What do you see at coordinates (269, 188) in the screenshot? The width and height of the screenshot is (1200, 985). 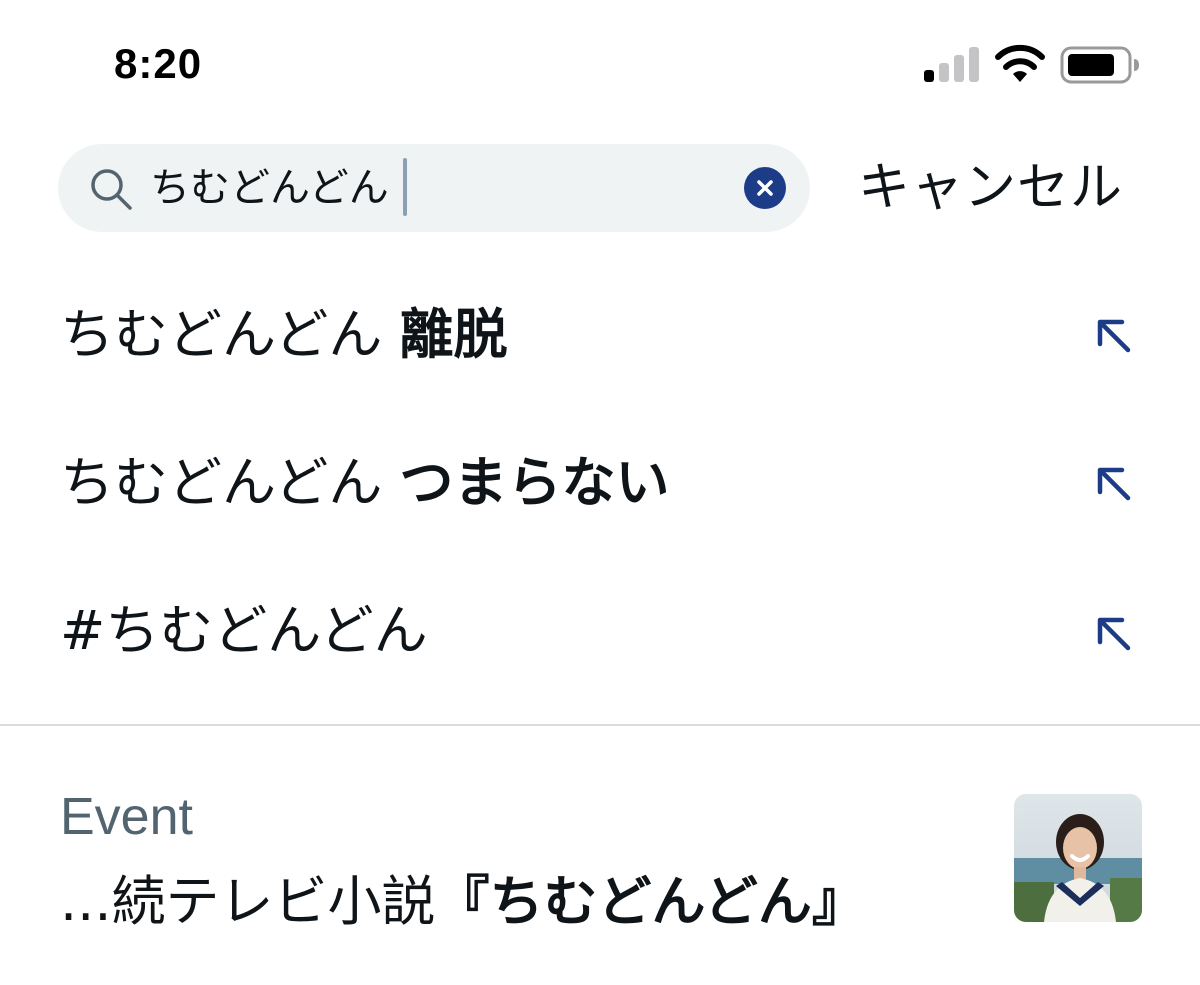 I see `search-query-text: ちむどんどん` at bounding box center [269, 188].